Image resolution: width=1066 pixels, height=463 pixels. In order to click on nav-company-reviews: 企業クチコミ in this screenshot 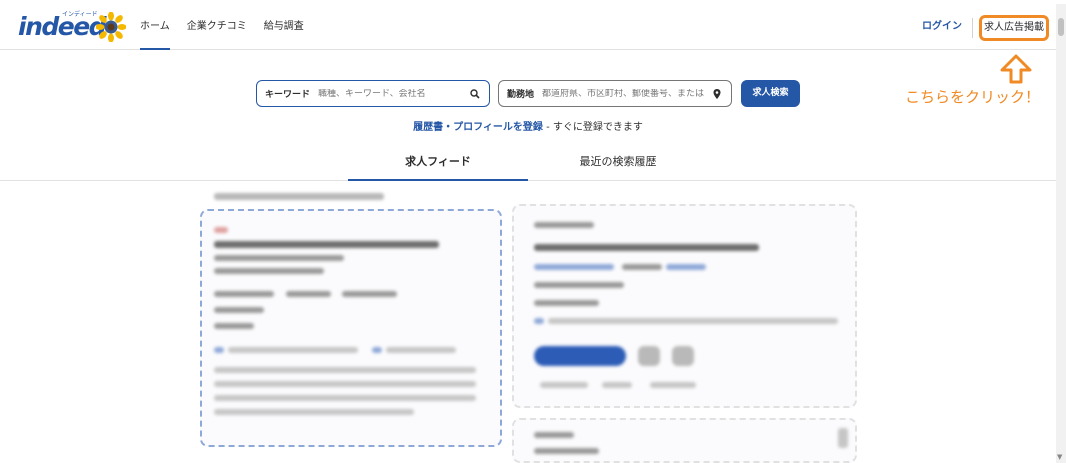, I will do `click(217, 27)`.